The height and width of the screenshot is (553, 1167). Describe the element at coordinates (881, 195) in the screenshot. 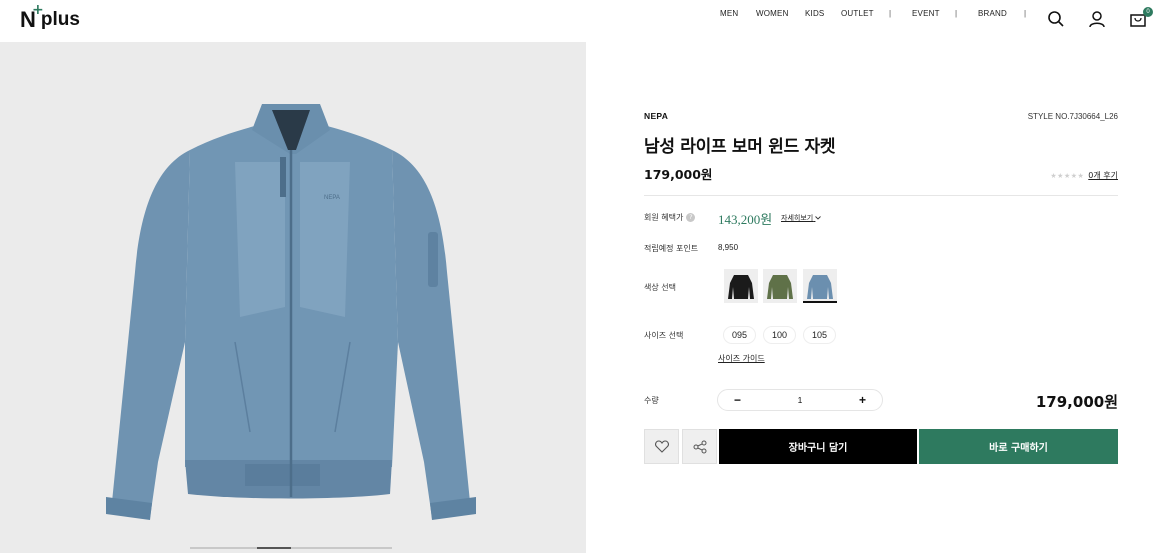

I see `divider` at that location.